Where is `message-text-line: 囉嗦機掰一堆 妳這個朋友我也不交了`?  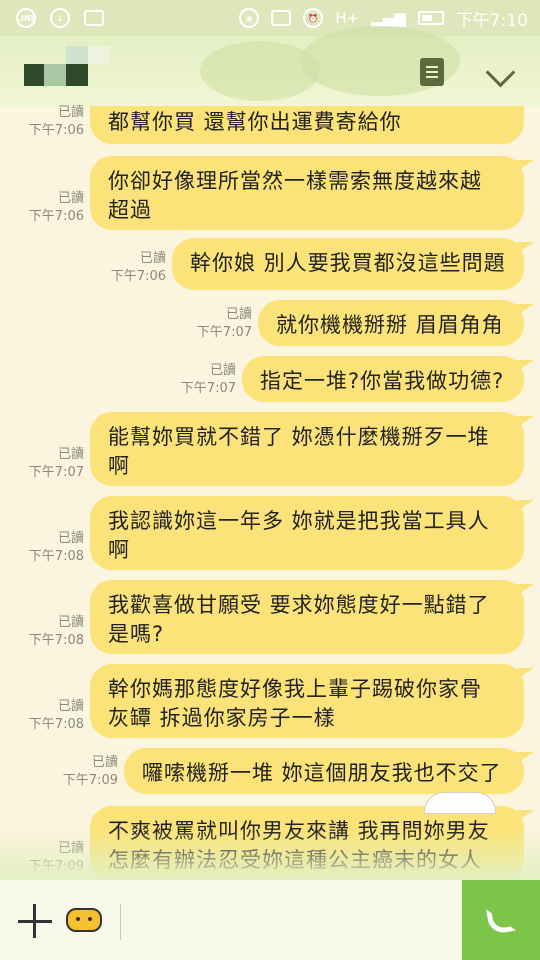 message-text-line: 囉嗦機掰一堆 妳這個朋友我也不交了 is located at coordinates (322, 773).